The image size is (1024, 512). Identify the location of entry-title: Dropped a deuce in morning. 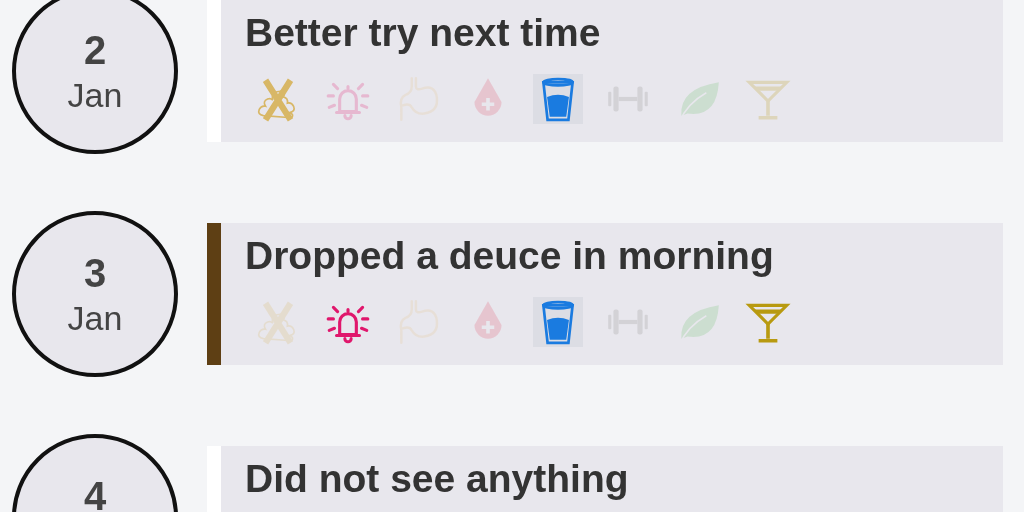
(509, 256).